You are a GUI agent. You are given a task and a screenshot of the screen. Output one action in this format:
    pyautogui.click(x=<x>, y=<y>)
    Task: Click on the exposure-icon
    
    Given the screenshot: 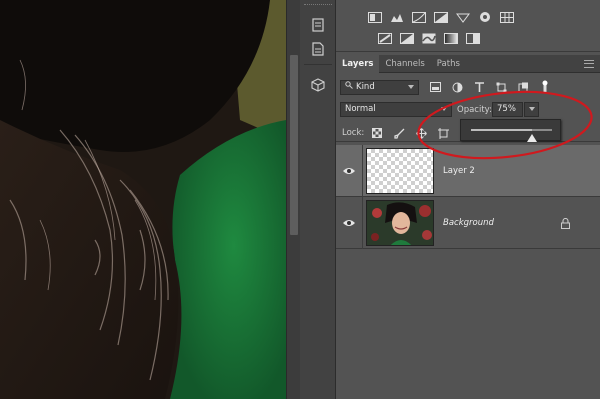 What is the action you would take?
    pyautogui.click(x=441, y=17)
    